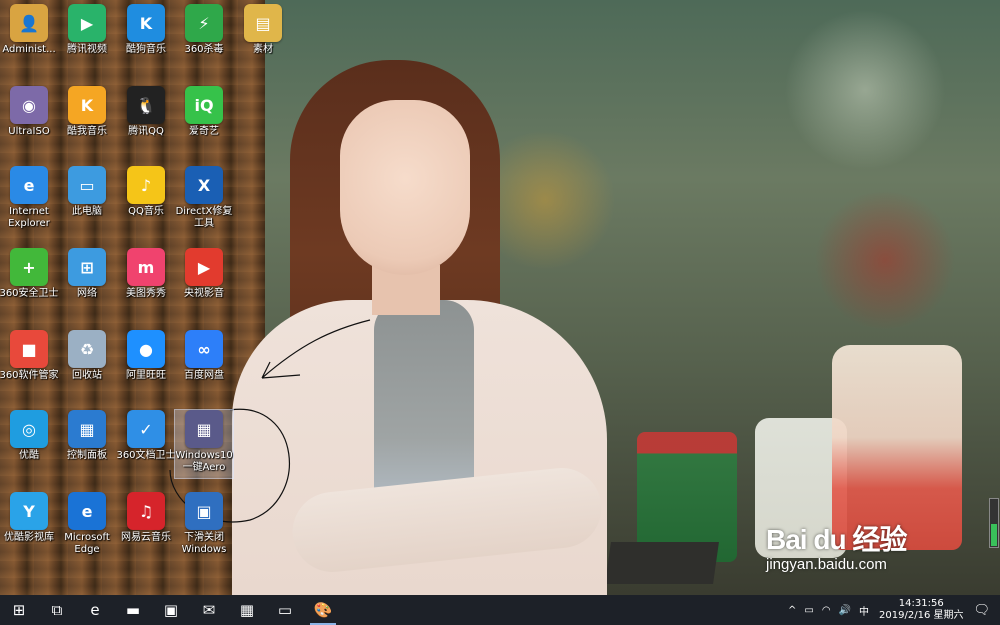 The image size is (1000, 625). I want to click on 360-security-icon: +, so click(29, 267).